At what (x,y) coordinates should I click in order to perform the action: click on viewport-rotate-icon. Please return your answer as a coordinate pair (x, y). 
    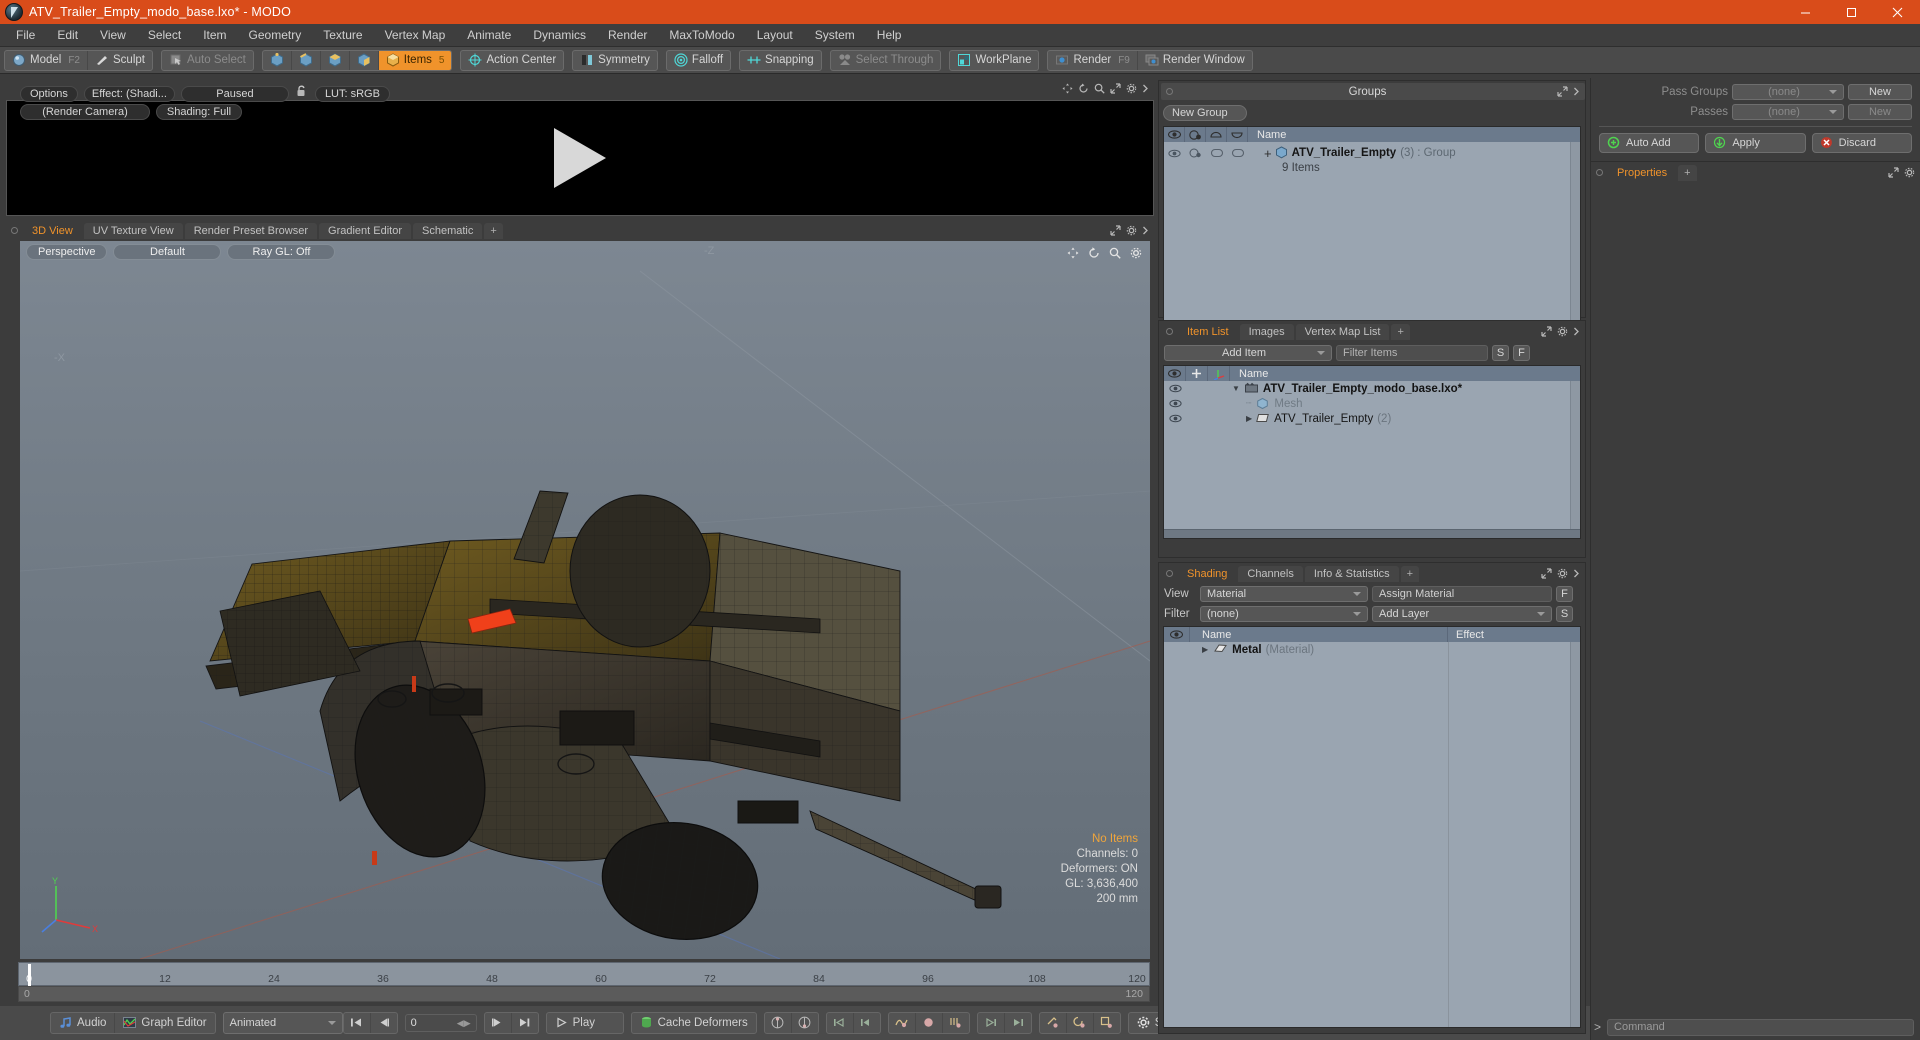
    Looking at the image, I should click on (1094, 255).